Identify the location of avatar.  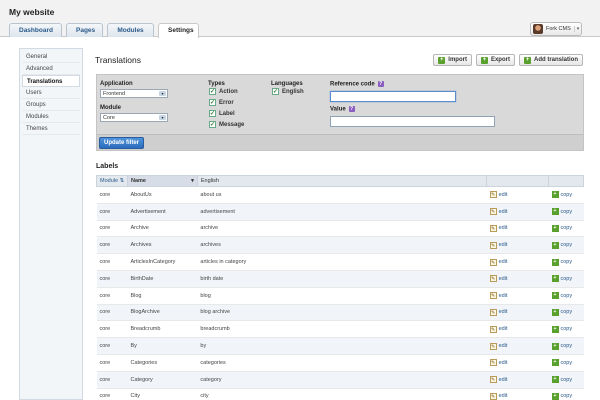
(538, 29).